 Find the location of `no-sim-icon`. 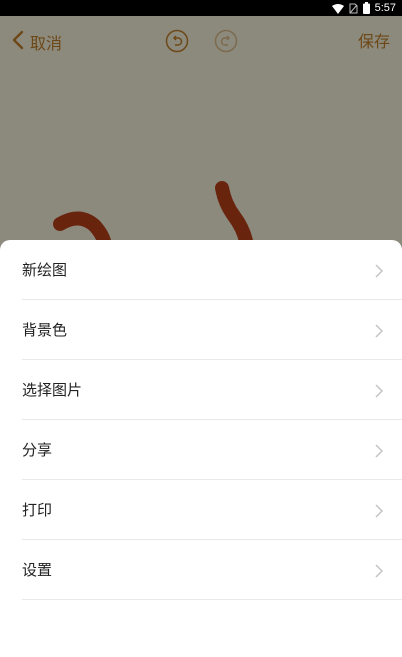

no-sim-icon is located at coordinates (353, 9).